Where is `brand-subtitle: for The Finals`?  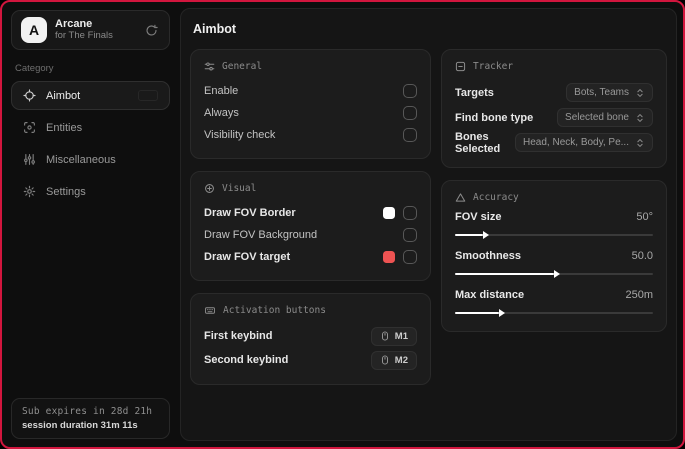 brand-subtitle: for The Finals is located at coordinates (84, 35).